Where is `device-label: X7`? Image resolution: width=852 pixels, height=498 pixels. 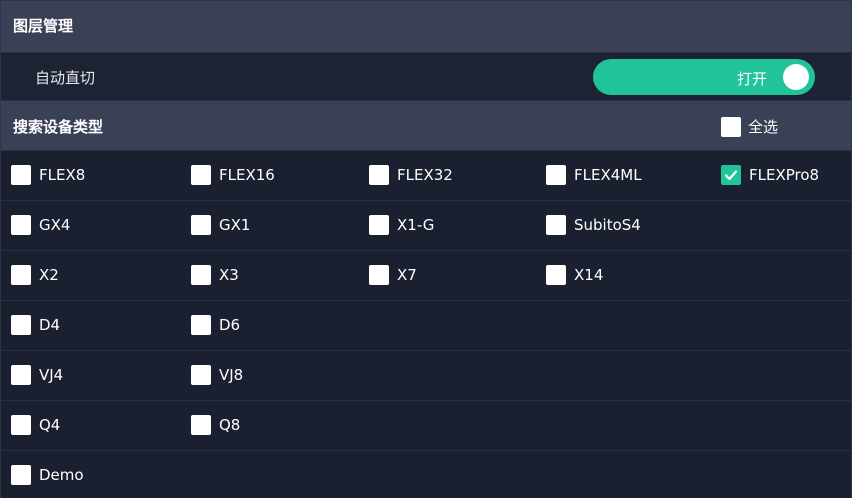
device-label: X7 is located at coordinates (407, 275).